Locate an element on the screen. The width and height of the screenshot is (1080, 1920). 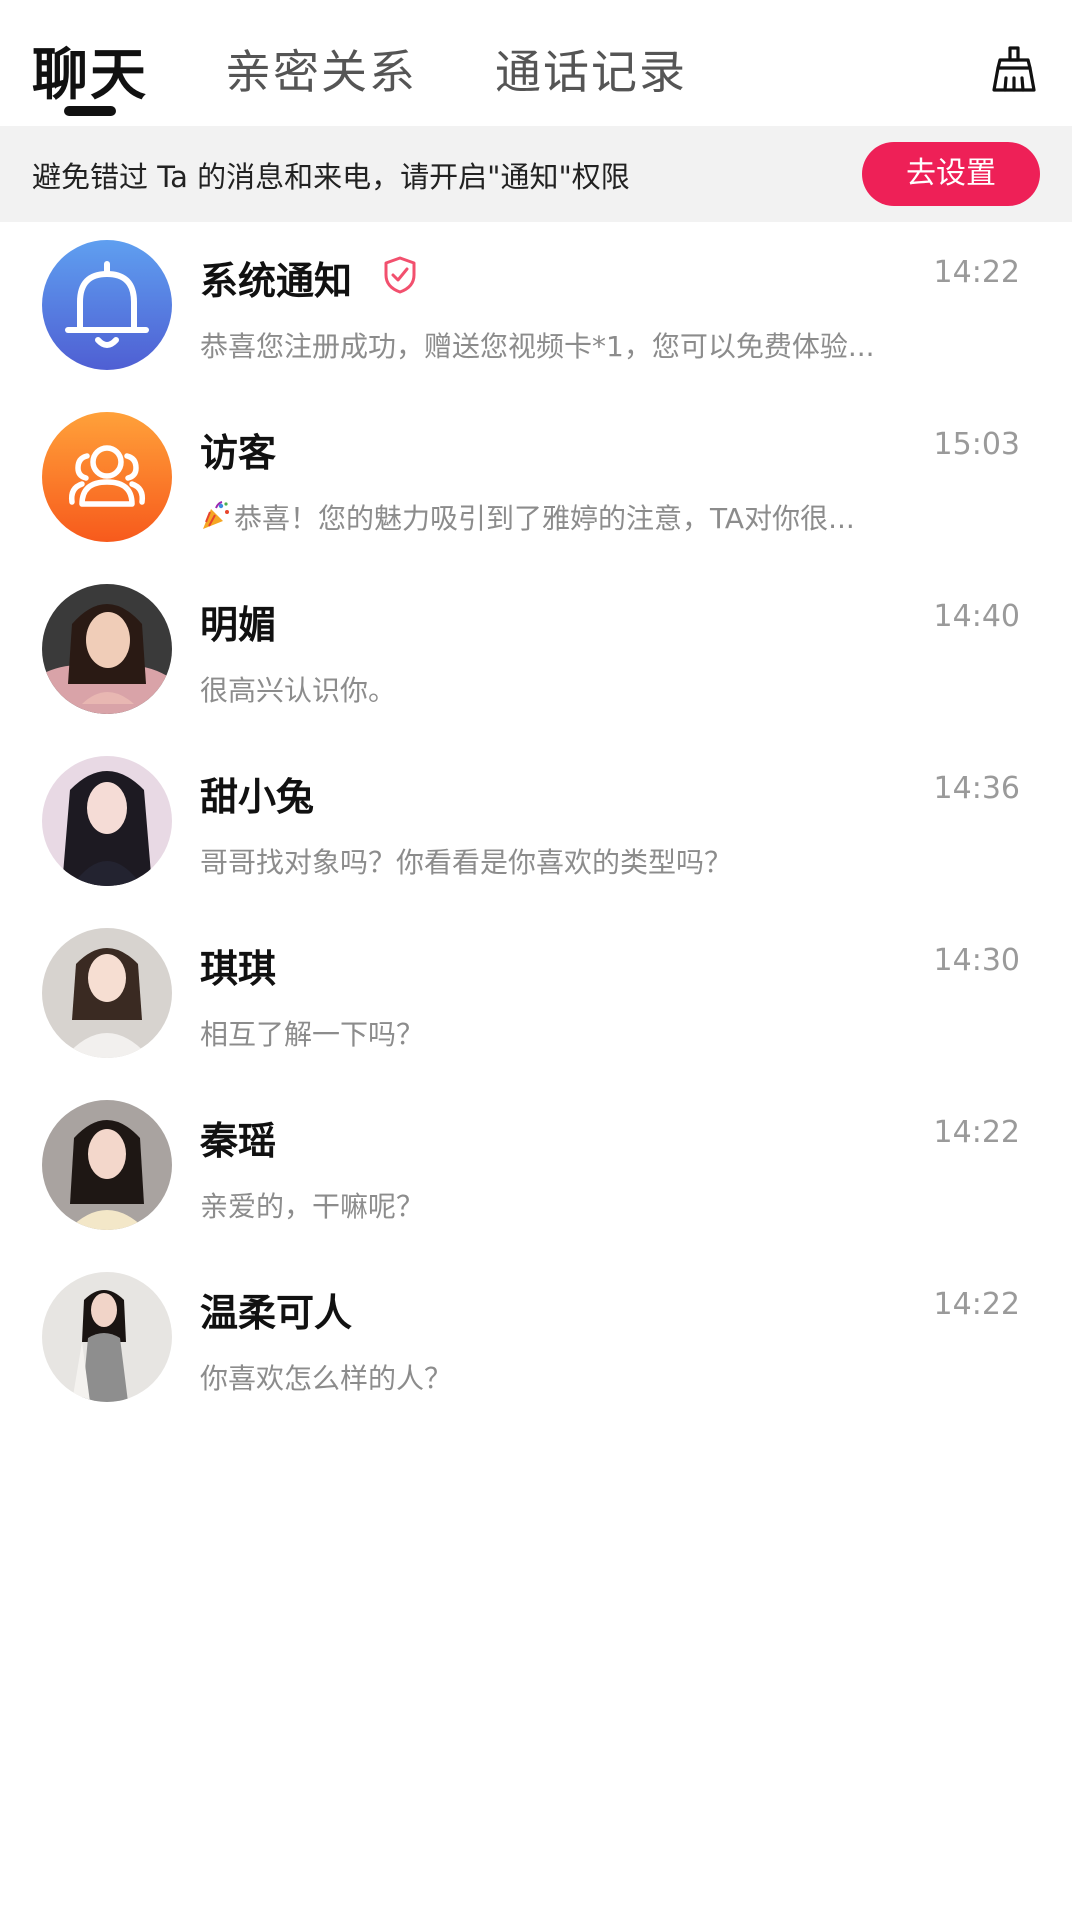
conversation-row-mingmei: 明媚 14:40 很高兴认识你。 is located at coordinates (540, 652).